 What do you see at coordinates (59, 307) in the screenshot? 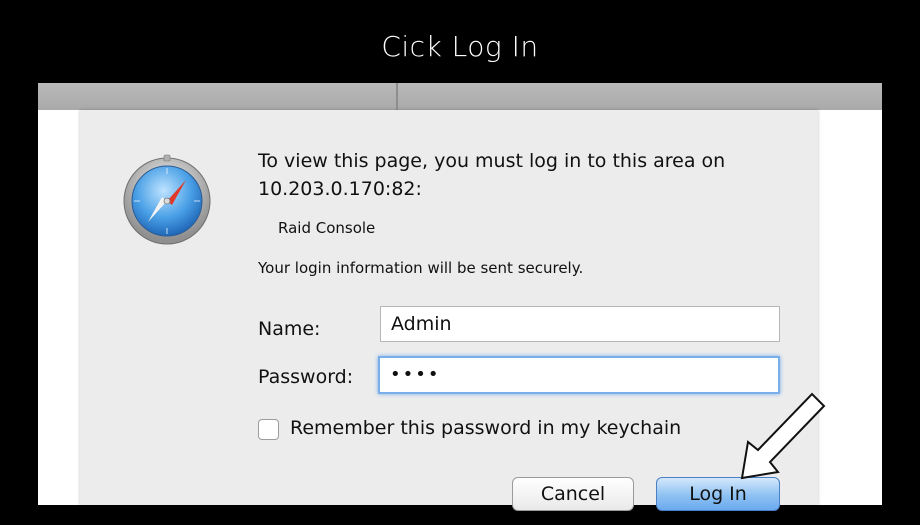
I see `page-background-left` at bounding box center [59, 307].